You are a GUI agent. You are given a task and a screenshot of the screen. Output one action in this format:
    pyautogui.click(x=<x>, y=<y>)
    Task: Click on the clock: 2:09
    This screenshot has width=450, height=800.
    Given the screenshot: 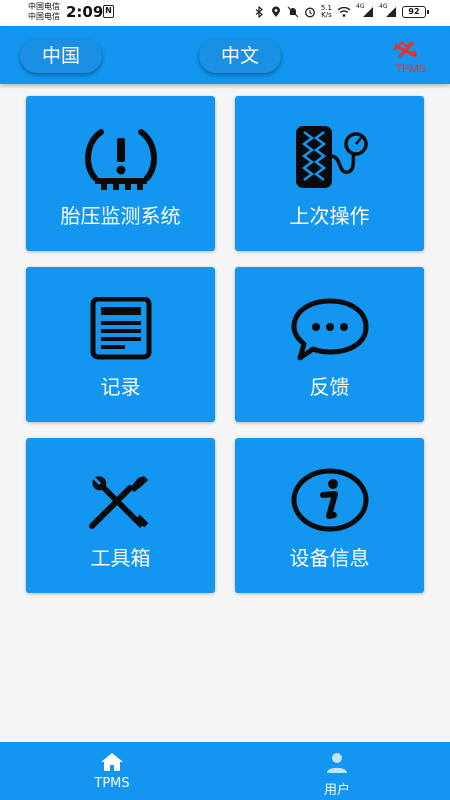 What is the action you would take?
    pyautogui.click(x=85, y=12)
    